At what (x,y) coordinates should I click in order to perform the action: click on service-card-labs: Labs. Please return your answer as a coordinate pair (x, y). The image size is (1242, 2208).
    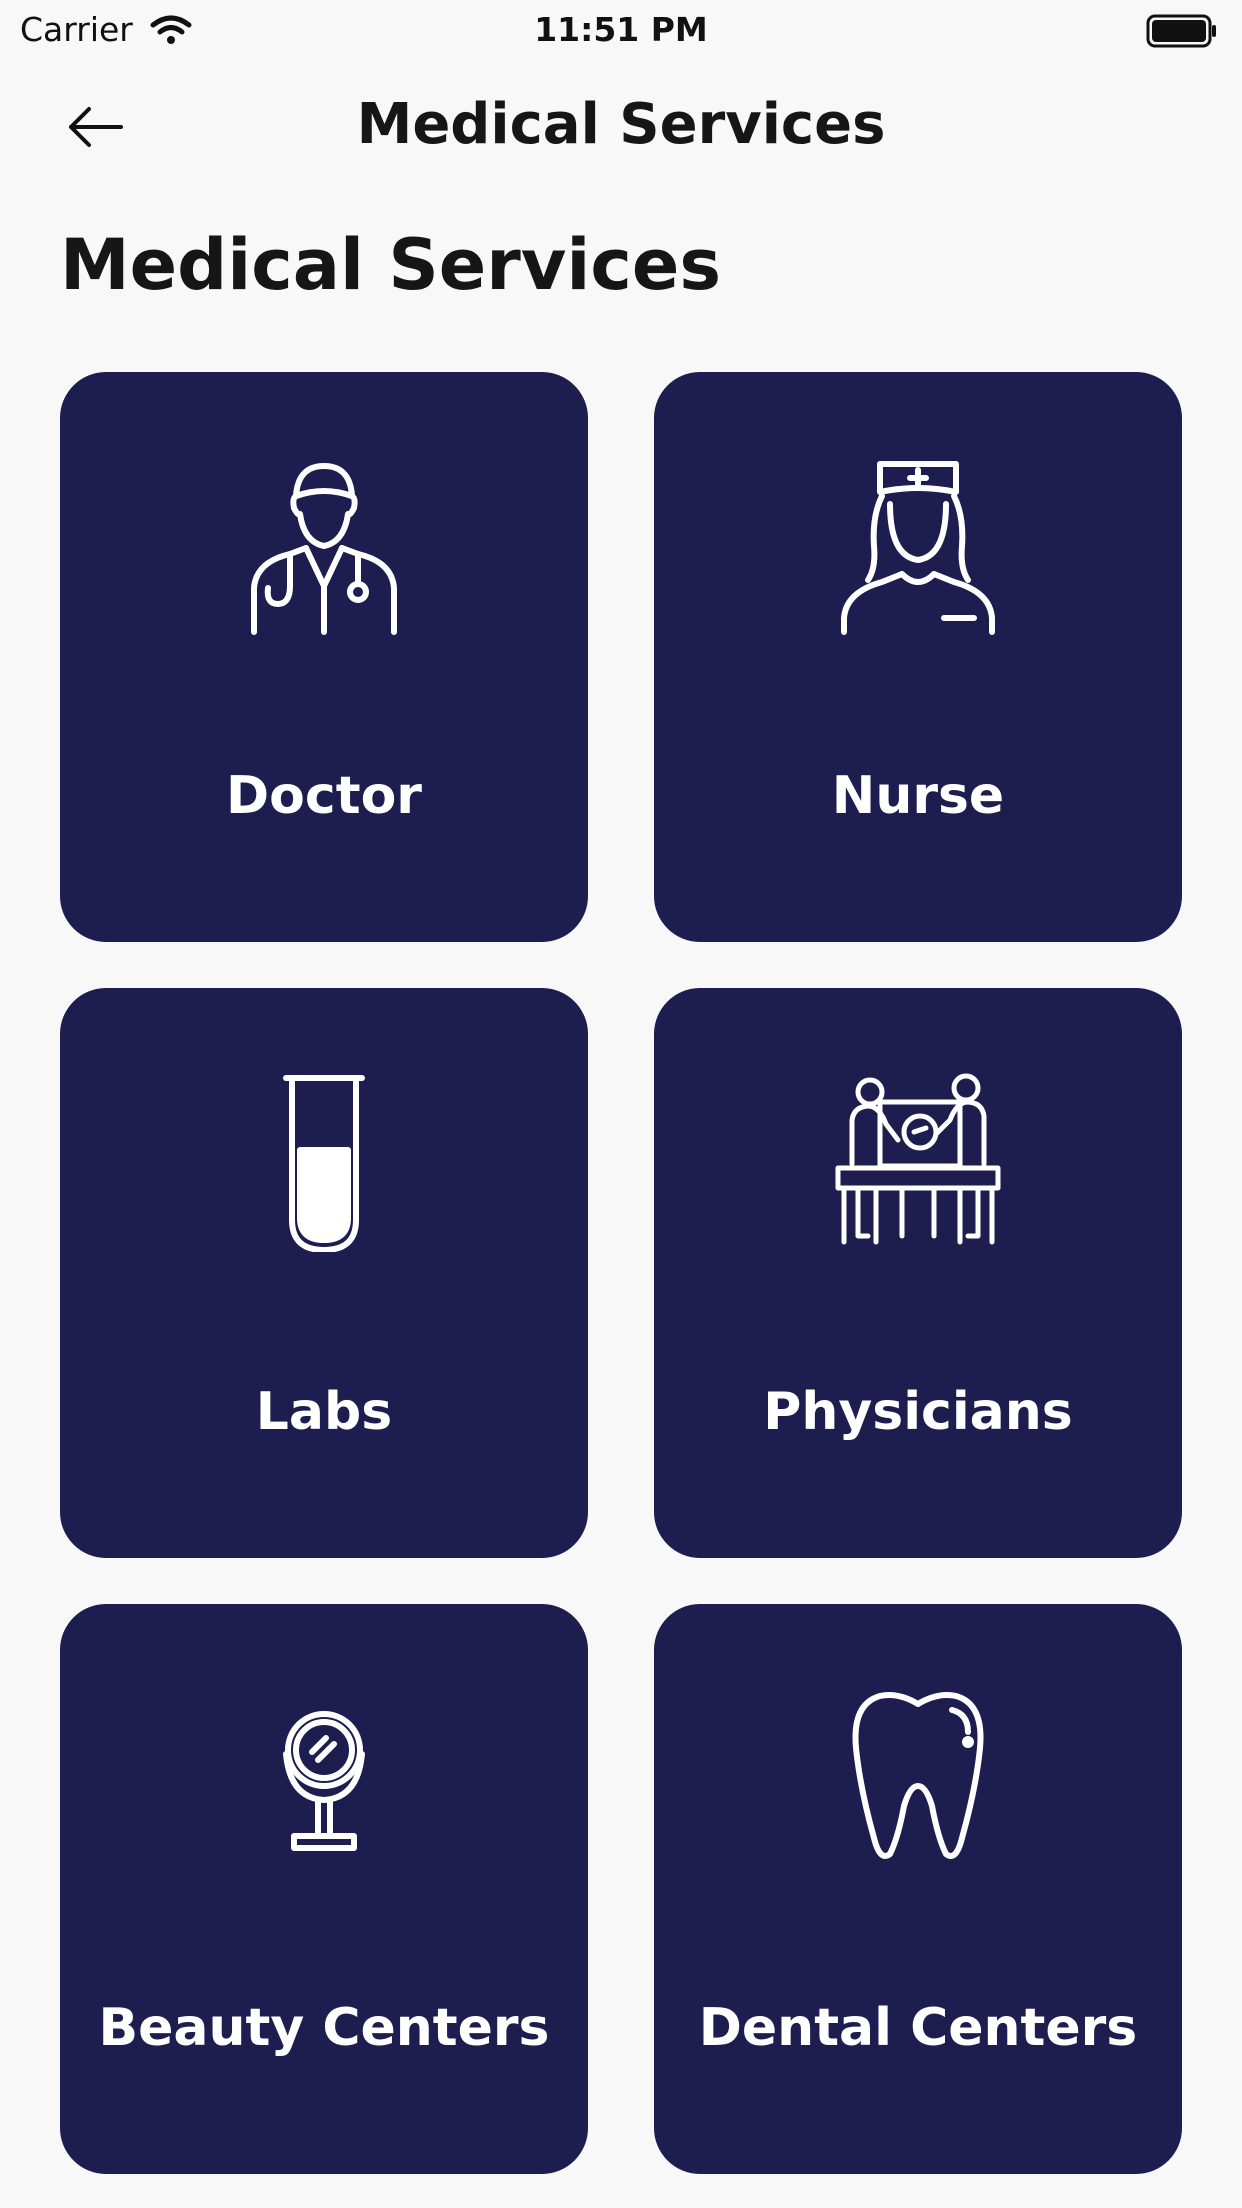
    Looking at the image, I should click on (324, 1273).